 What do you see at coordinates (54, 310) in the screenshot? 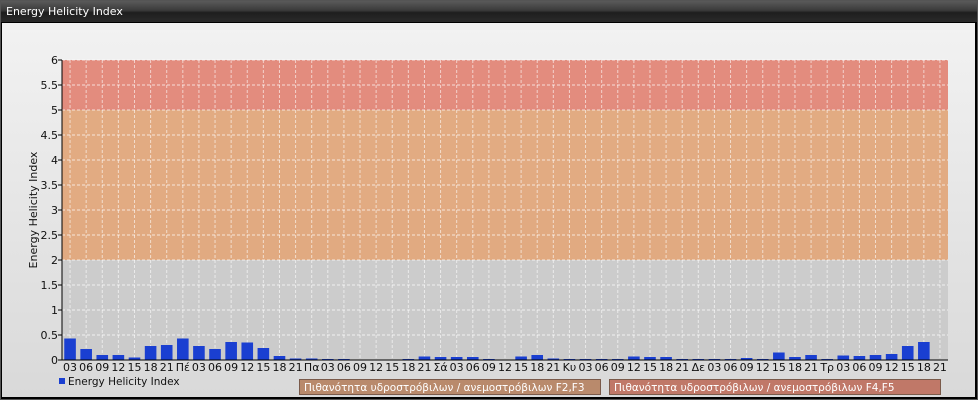
I see `y-tick-label: 1` at bounding box center [54, 310].